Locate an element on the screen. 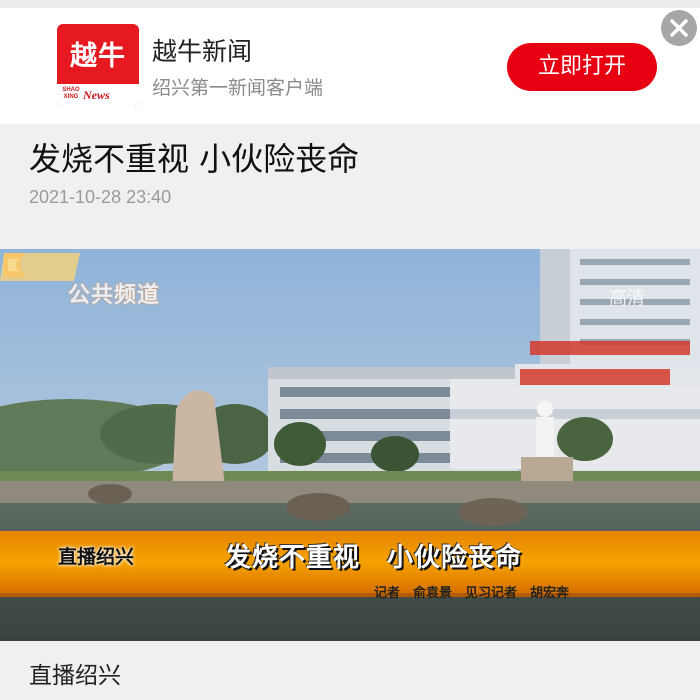  logo-text: 越牛 is located at coordinates (98, 56).